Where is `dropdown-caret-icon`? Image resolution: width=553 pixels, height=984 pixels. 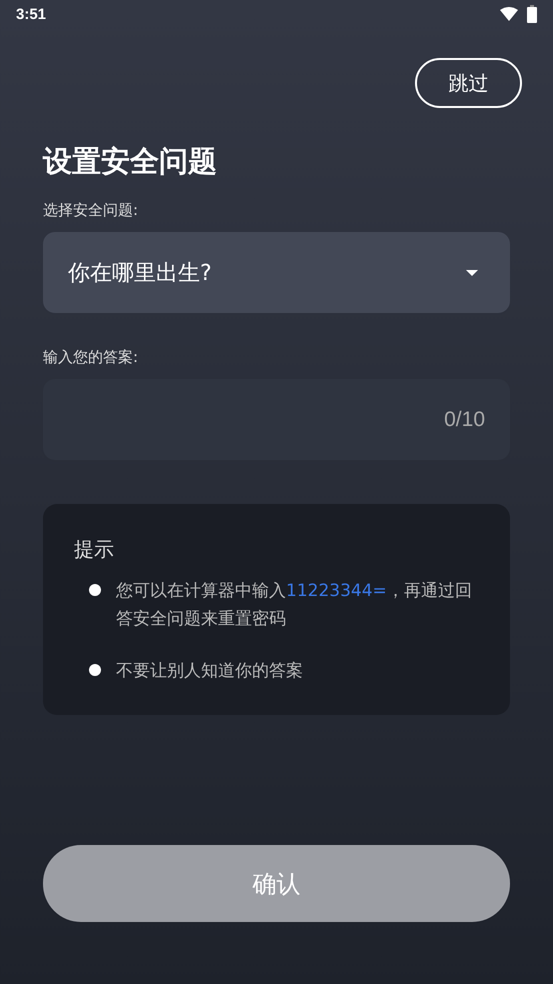
dropdown-caret-icon is located at coordinates (472, 273).